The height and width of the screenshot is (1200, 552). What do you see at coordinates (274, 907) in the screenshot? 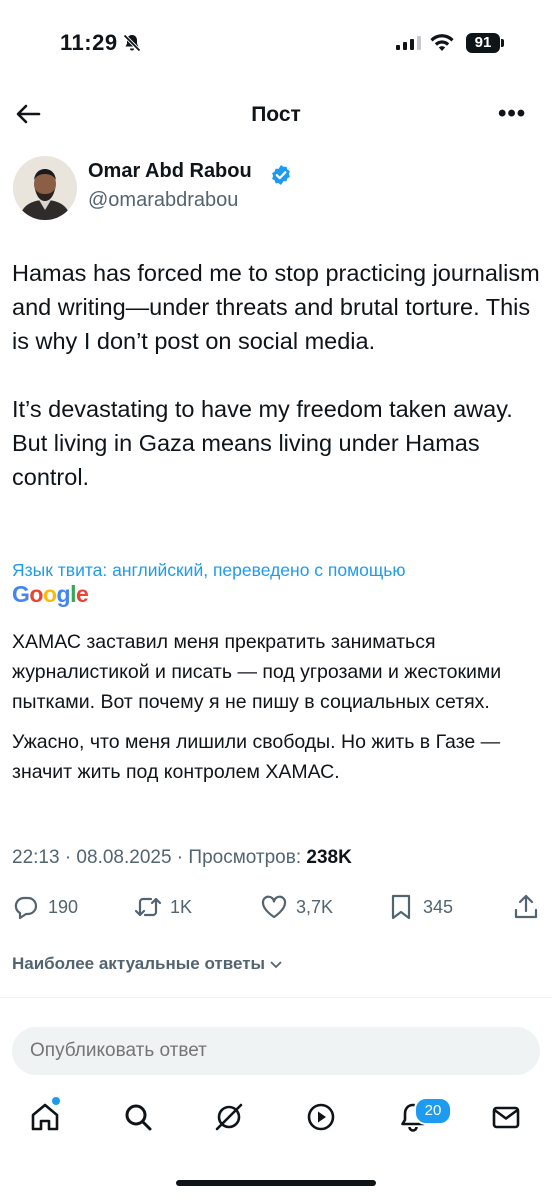
I see `heart-icon` at bounding box center [274, 907].